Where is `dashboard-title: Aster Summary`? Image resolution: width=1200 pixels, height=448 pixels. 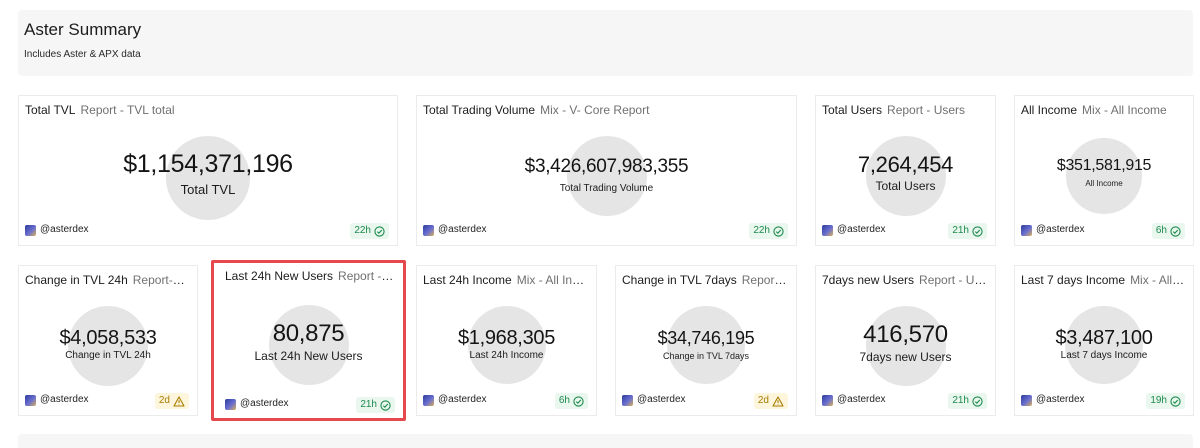 dashboard-title: Aster Summary is located at coordinates (83, 29).